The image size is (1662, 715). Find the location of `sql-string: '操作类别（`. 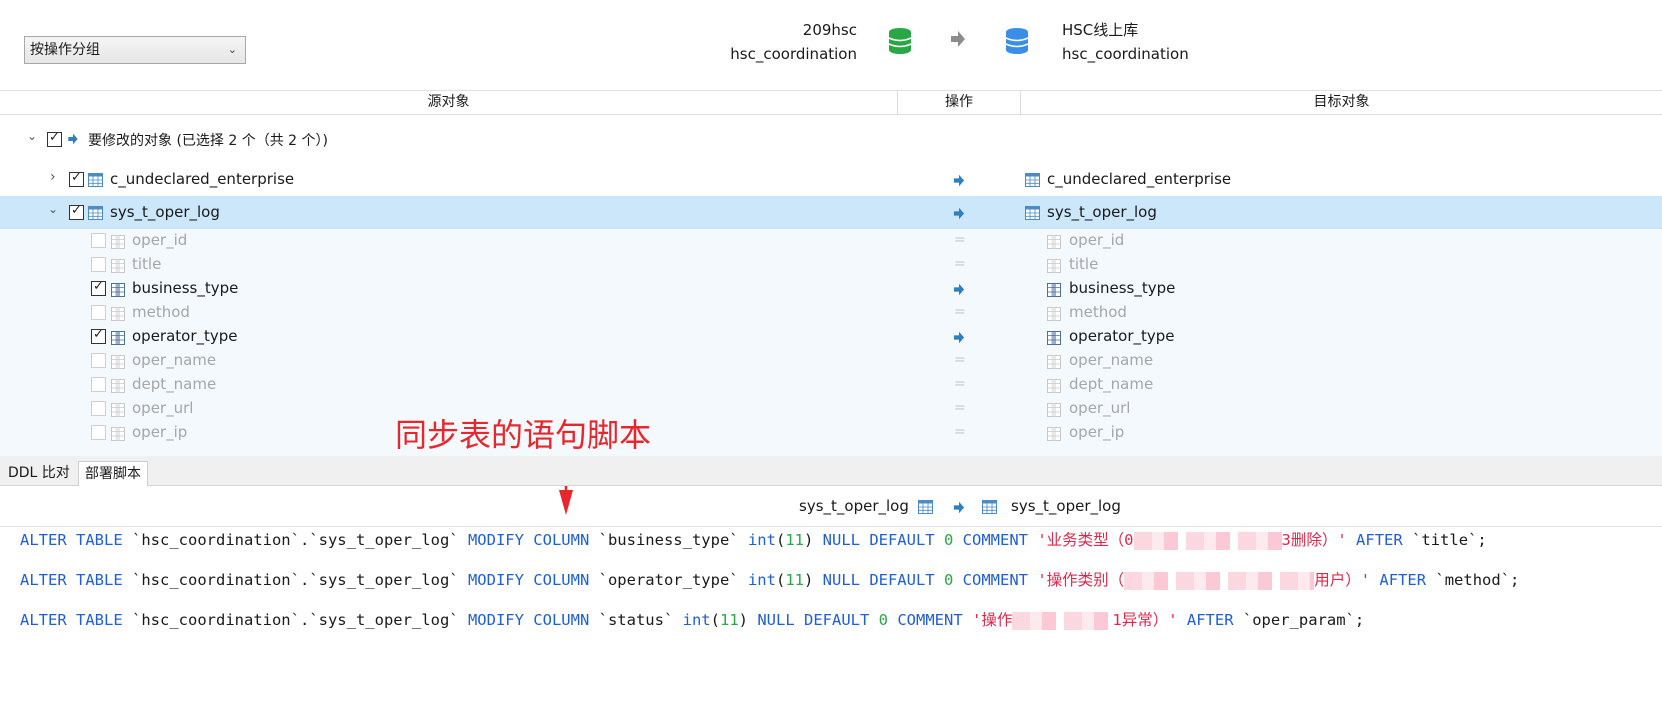

sql-string: '操作类别（ is located at coordinates (1081, 580).